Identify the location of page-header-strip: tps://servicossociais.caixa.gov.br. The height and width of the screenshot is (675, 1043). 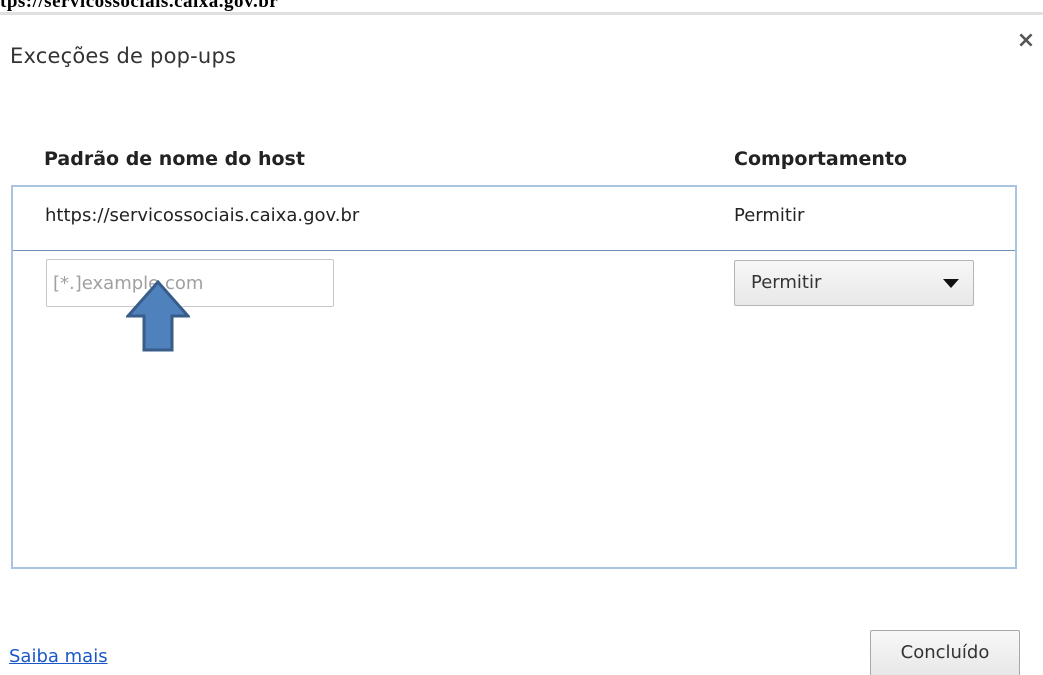
(521, 7).